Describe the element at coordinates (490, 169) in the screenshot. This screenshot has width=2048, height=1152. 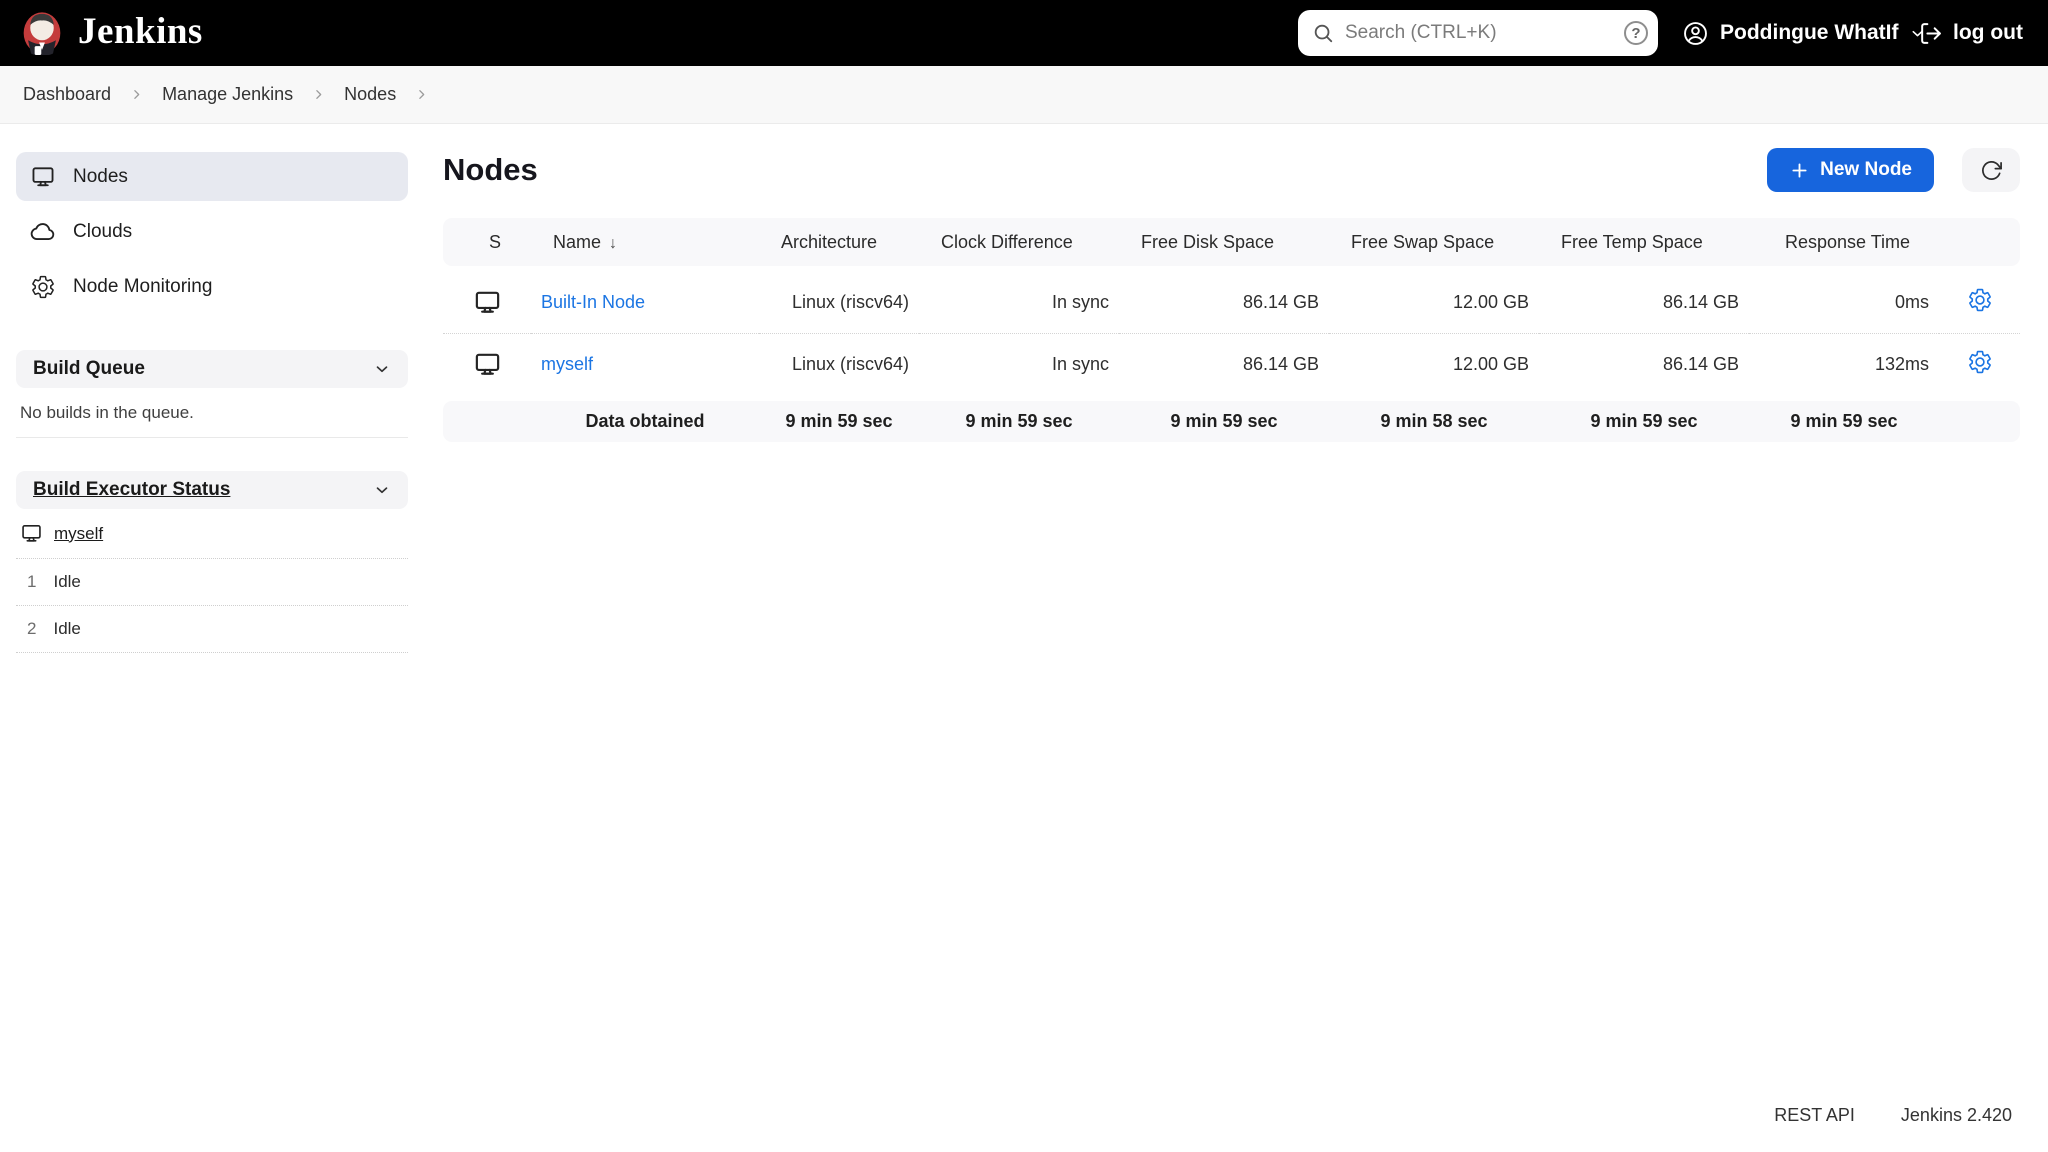
I see `page-title: Nodes` at that location.